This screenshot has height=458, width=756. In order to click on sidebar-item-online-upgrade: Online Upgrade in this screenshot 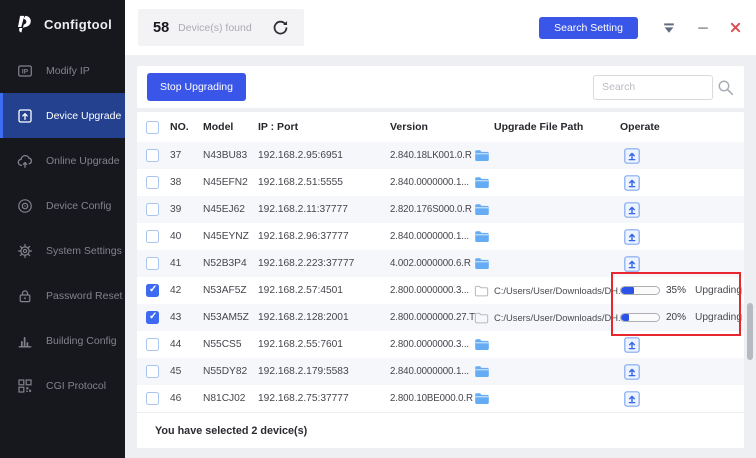, I will do `click(62, 160)`.